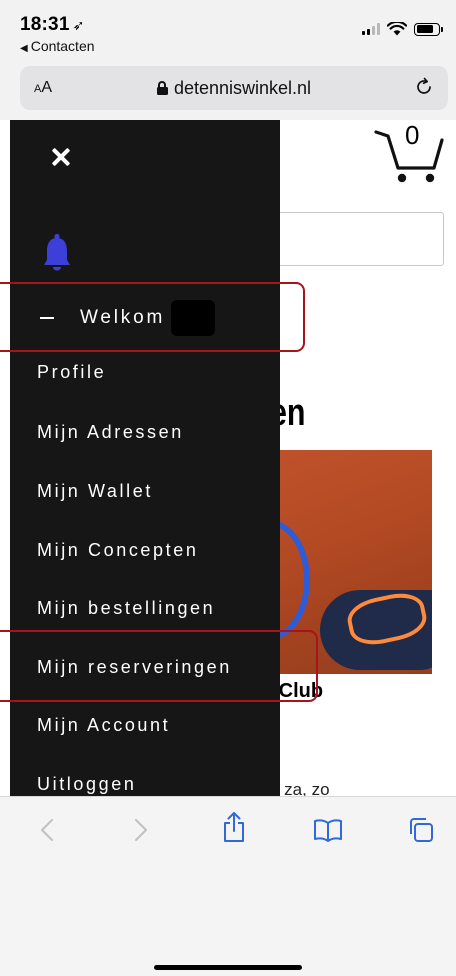 This screenshot has height=976, width=456. What do you see at coordinates (397, 29) in the screenshot?
I see `wifi-icon` at bounding box center [397, 29].